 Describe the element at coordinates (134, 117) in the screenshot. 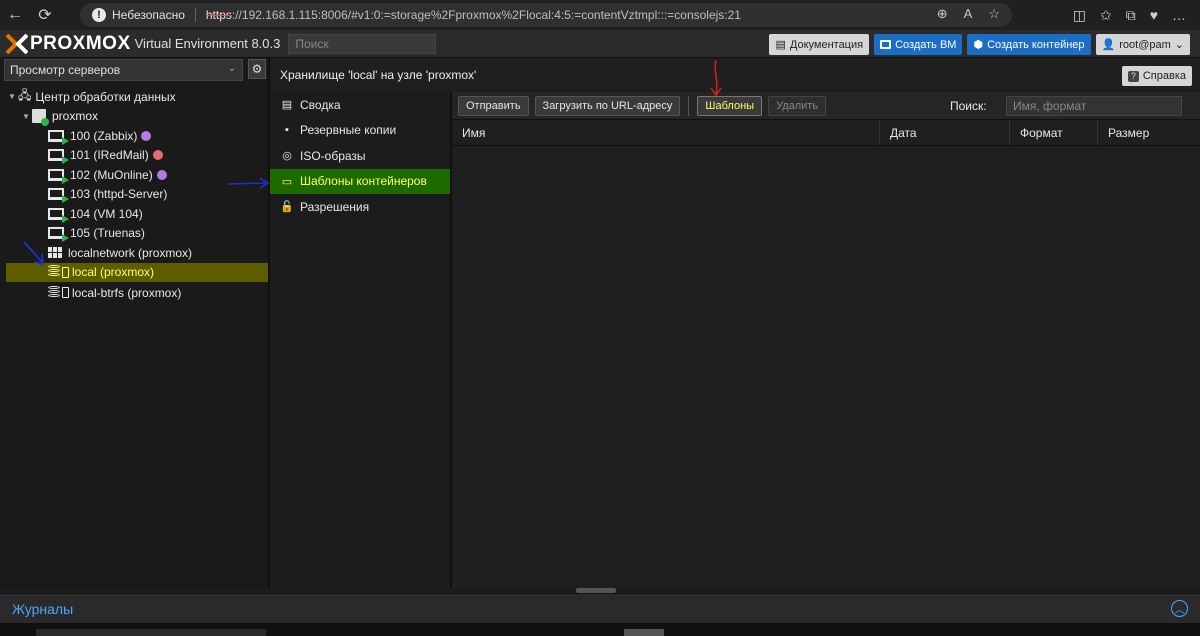

I see `tree-node-proxmox: ▼ proxmox` at that location.